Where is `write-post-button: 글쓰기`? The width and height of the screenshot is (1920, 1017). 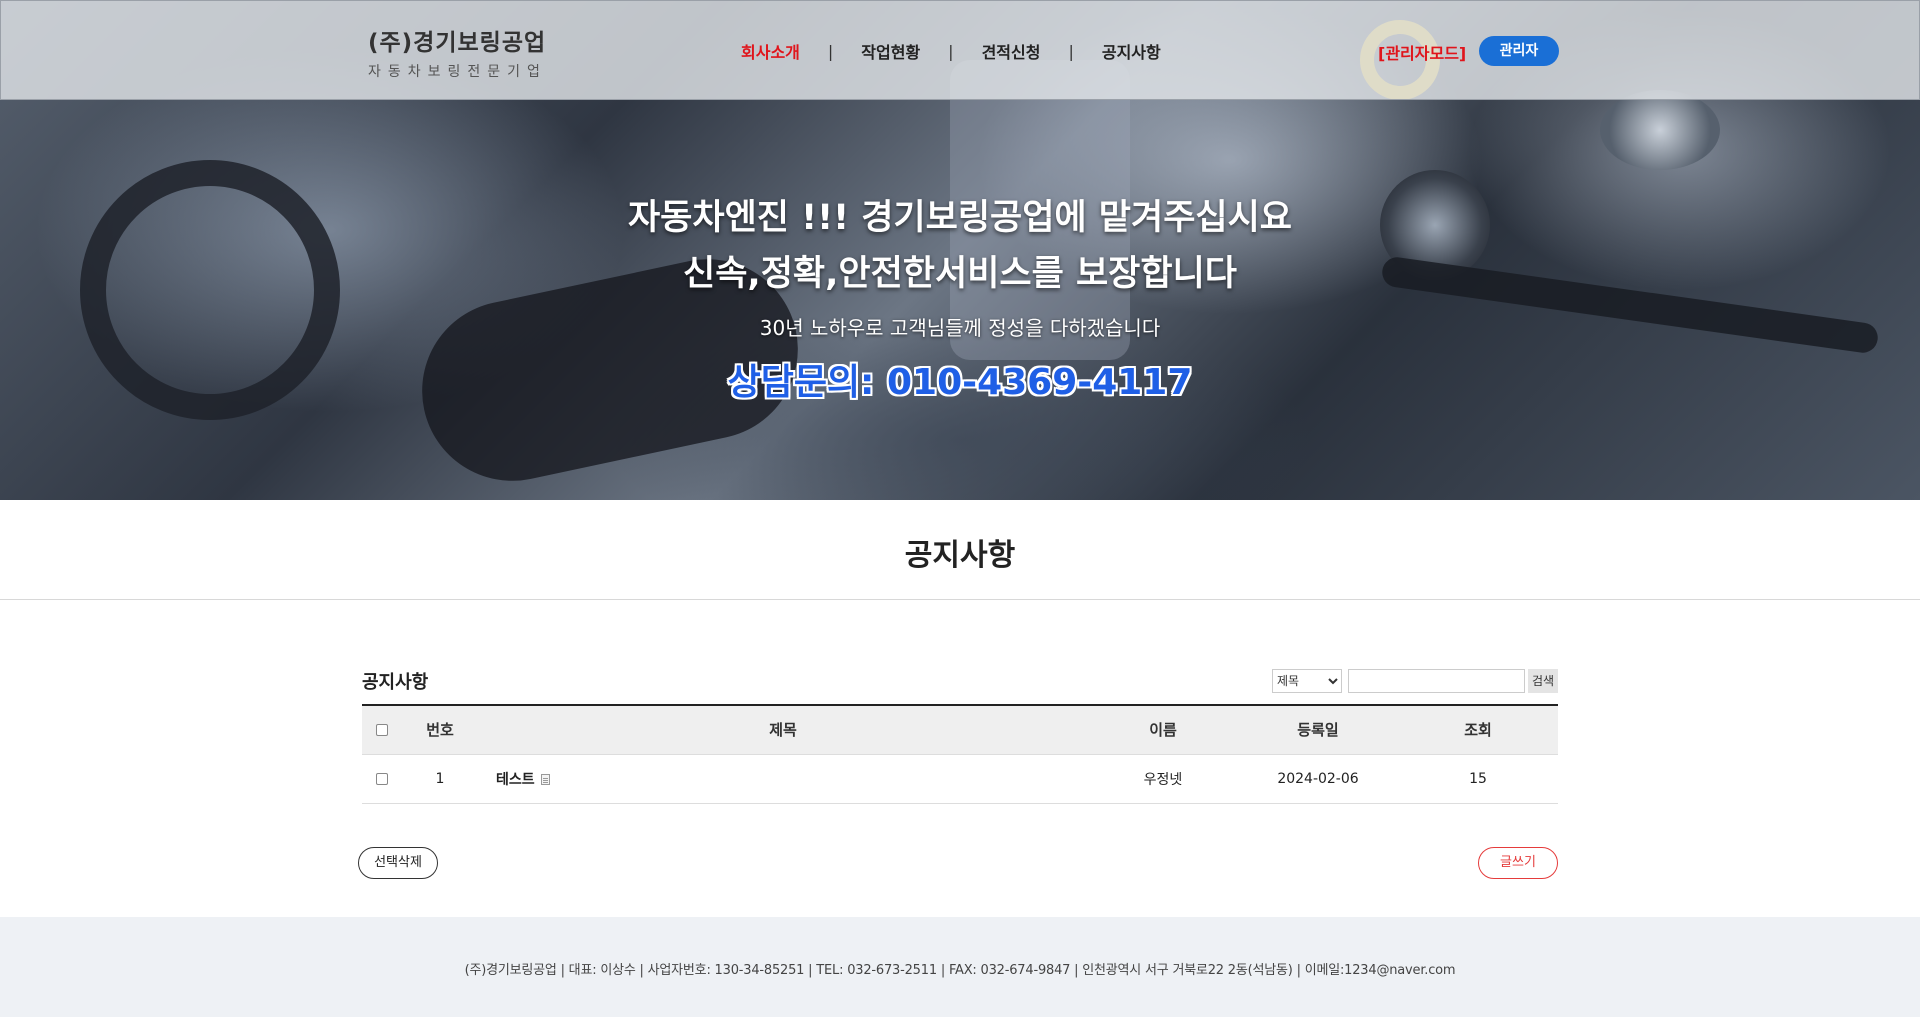 write-post-button: 글쓰기 is located at coordinates (1518, 863).